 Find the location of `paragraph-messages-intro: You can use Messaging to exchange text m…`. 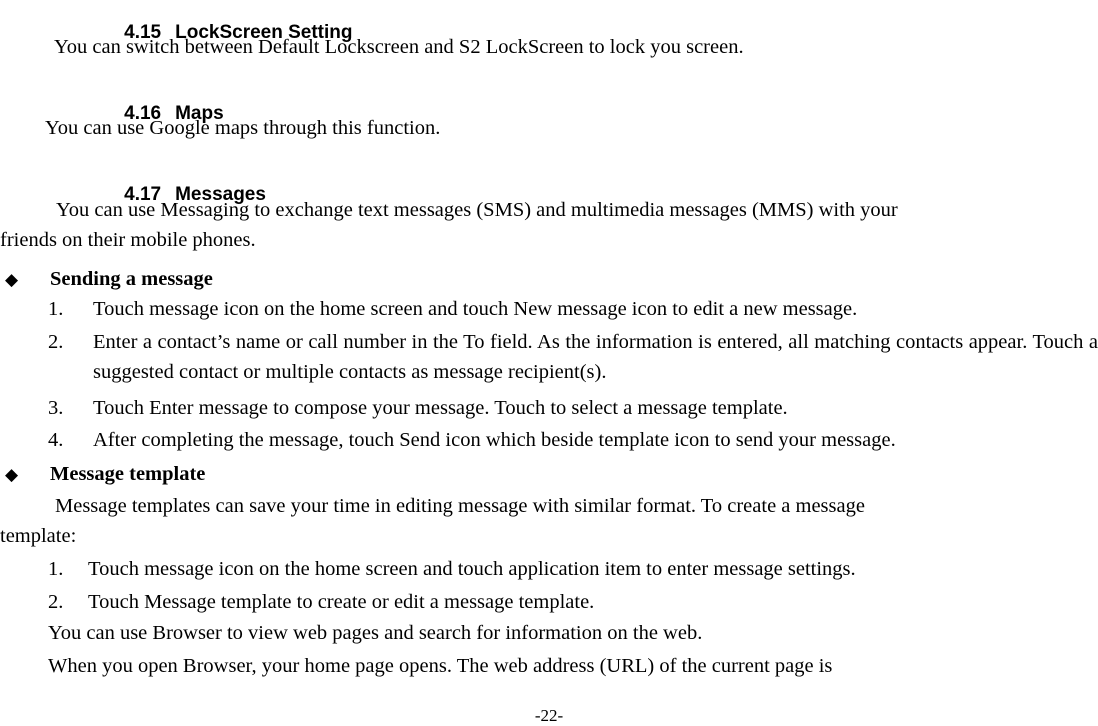

paragraph-messages-intro: You can use Messaging to exchange text m… is located at coordinates (549, 225).